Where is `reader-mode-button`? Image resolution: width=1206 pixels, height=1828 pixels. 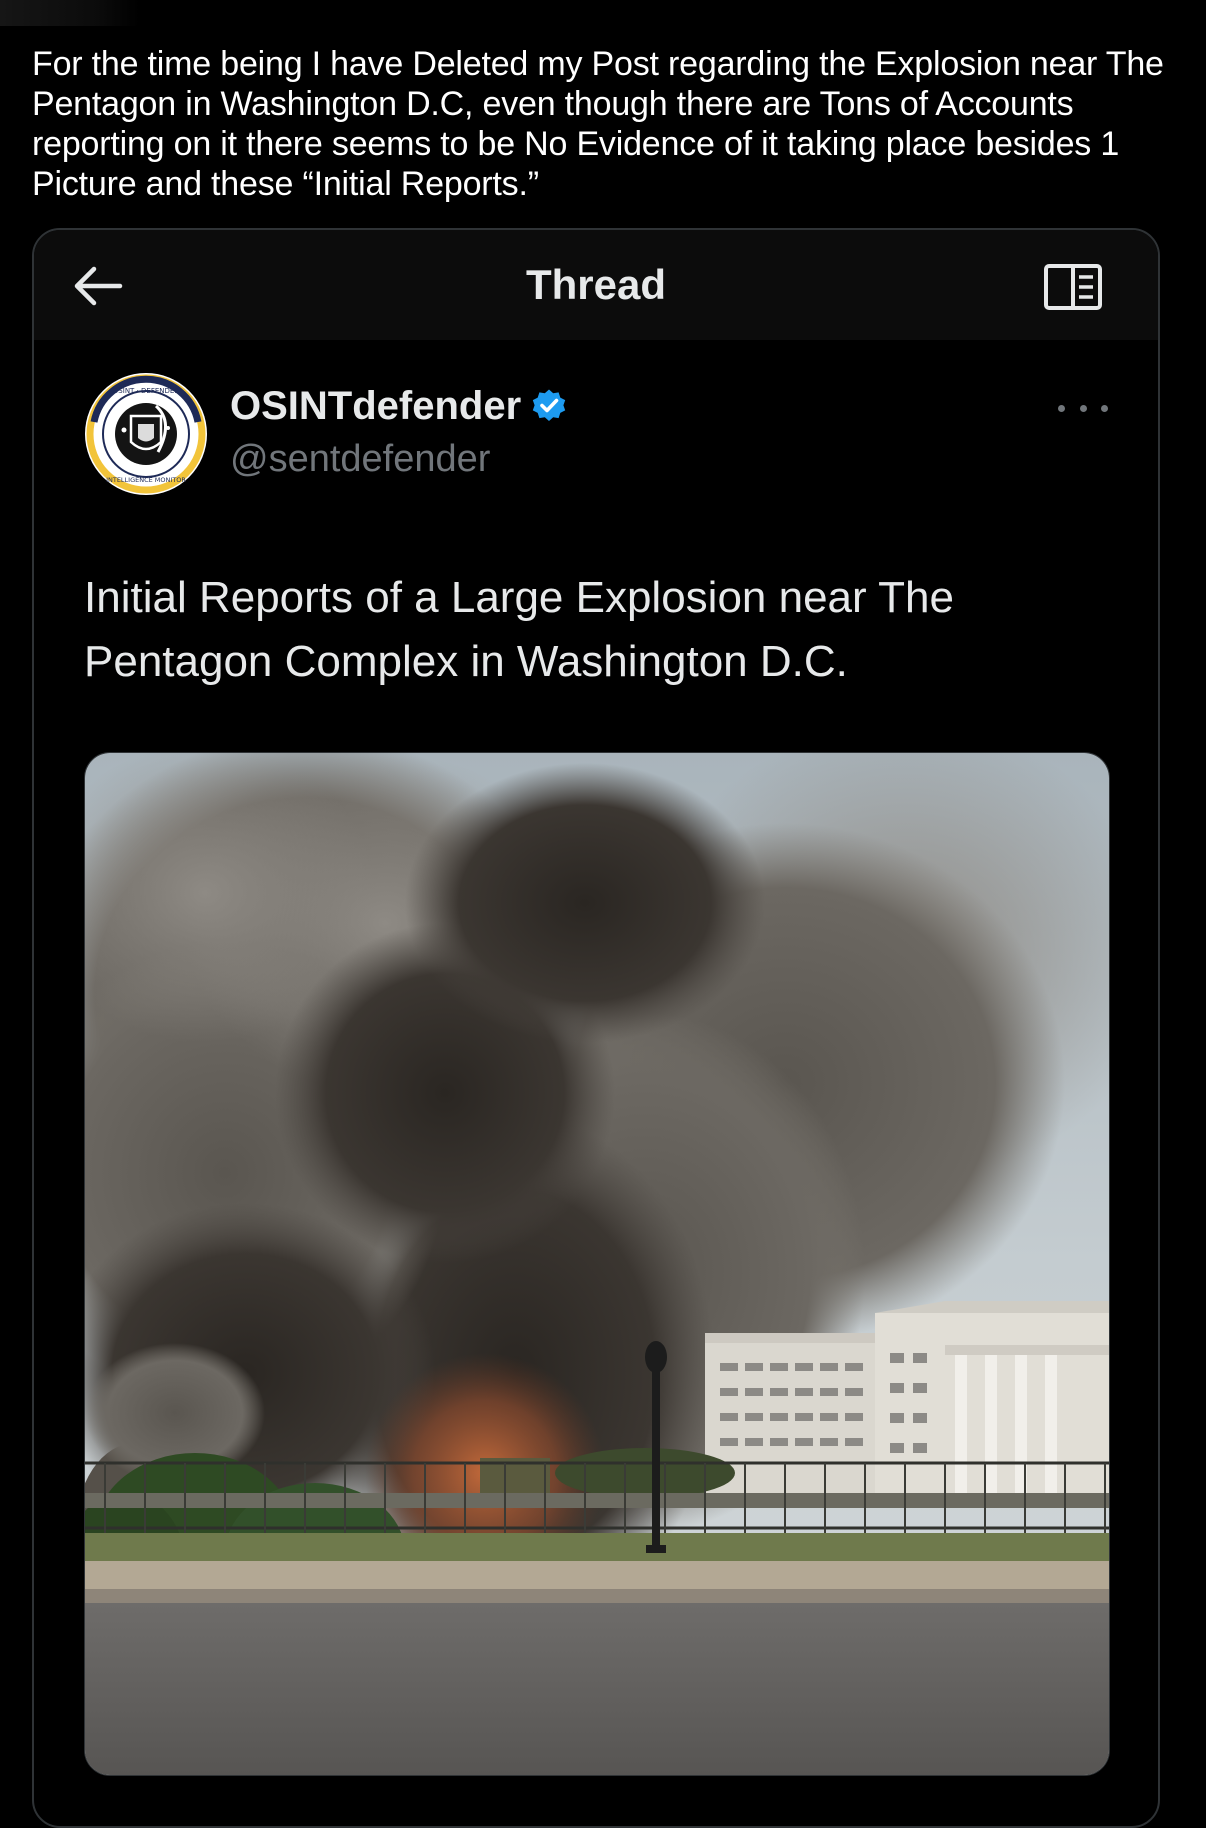 reader-mode-button is located at coordinates (1073, 287).